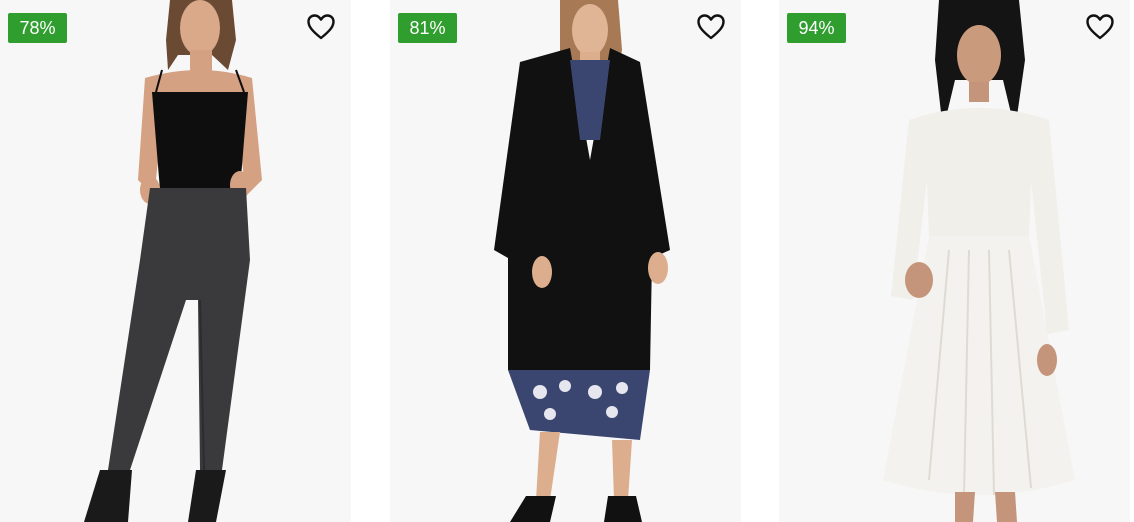 Image resolution: width=1134 pixels, height=522 pixels. I want to click on discount-badge: 78%, so click(37, 28).